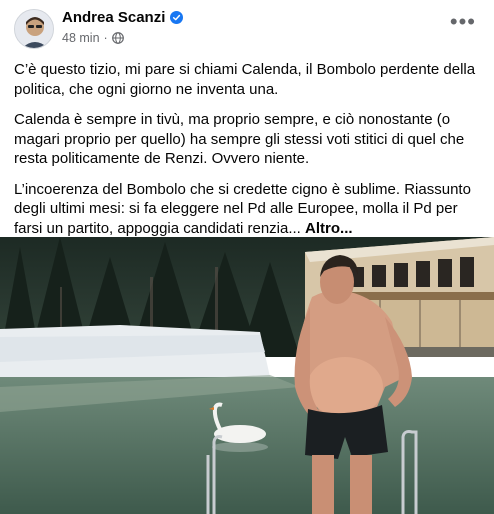  Describe the element at coordinates (117, 38) in the screenshot. I see `globe-icon` at that location.